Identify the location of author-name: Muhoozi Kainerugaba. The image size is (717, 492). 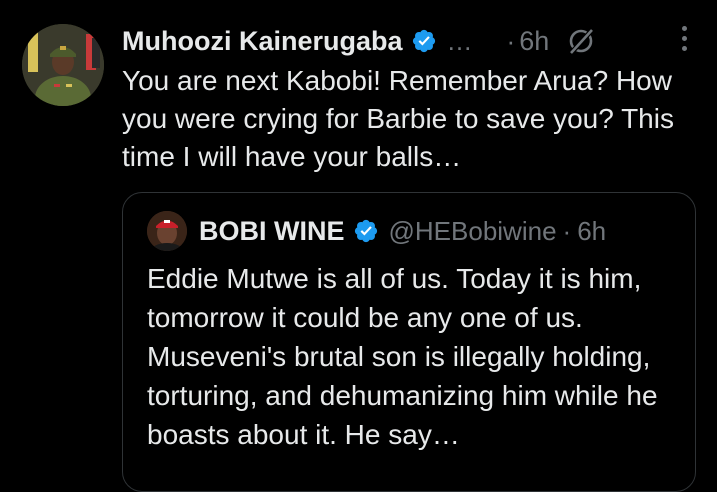
(262, 41).